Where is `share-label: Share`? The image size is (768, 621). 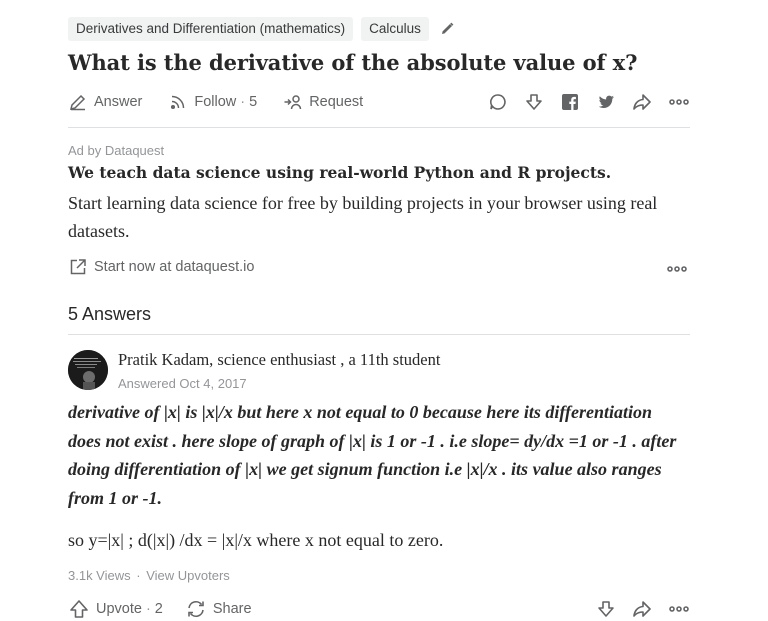 share-label: Share is located at coordinates (232, 609).